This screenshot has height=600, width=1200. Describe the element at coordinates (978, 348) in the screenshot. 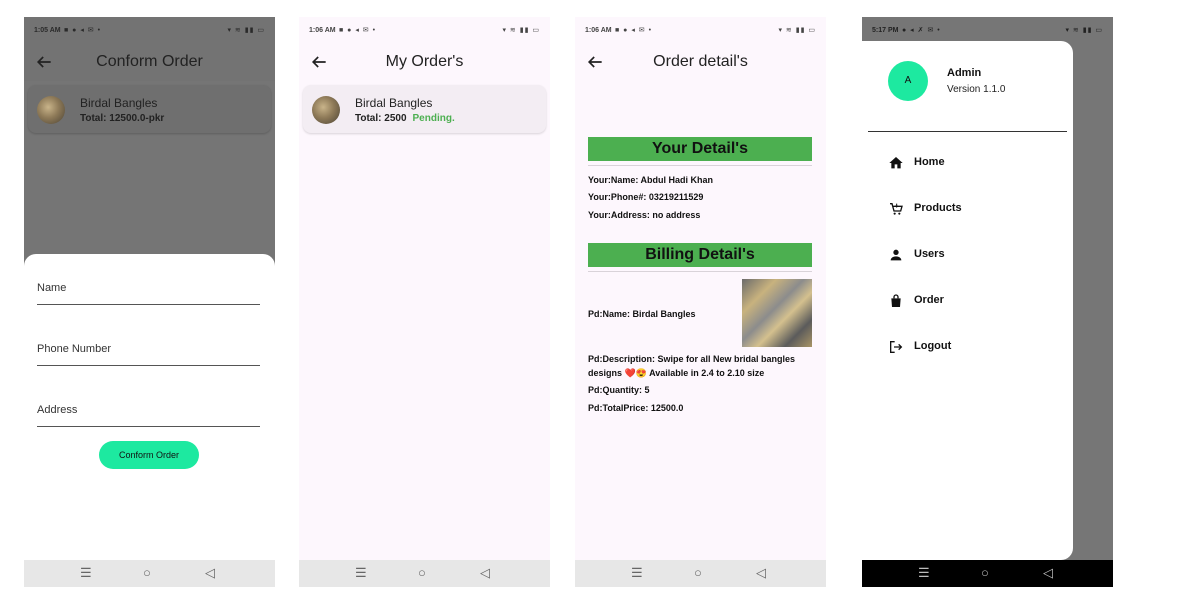

I see `drawer-item-logout: Logout` at that location.